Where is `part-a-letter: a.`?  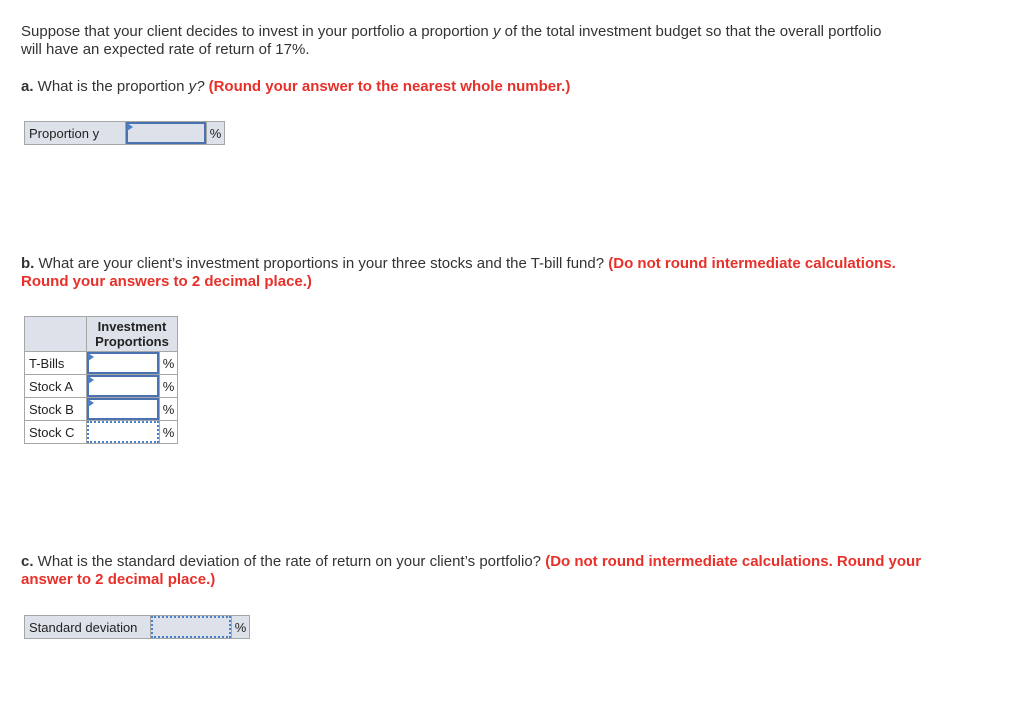 part-a-letter: a. is located at coordinates (27, 86).